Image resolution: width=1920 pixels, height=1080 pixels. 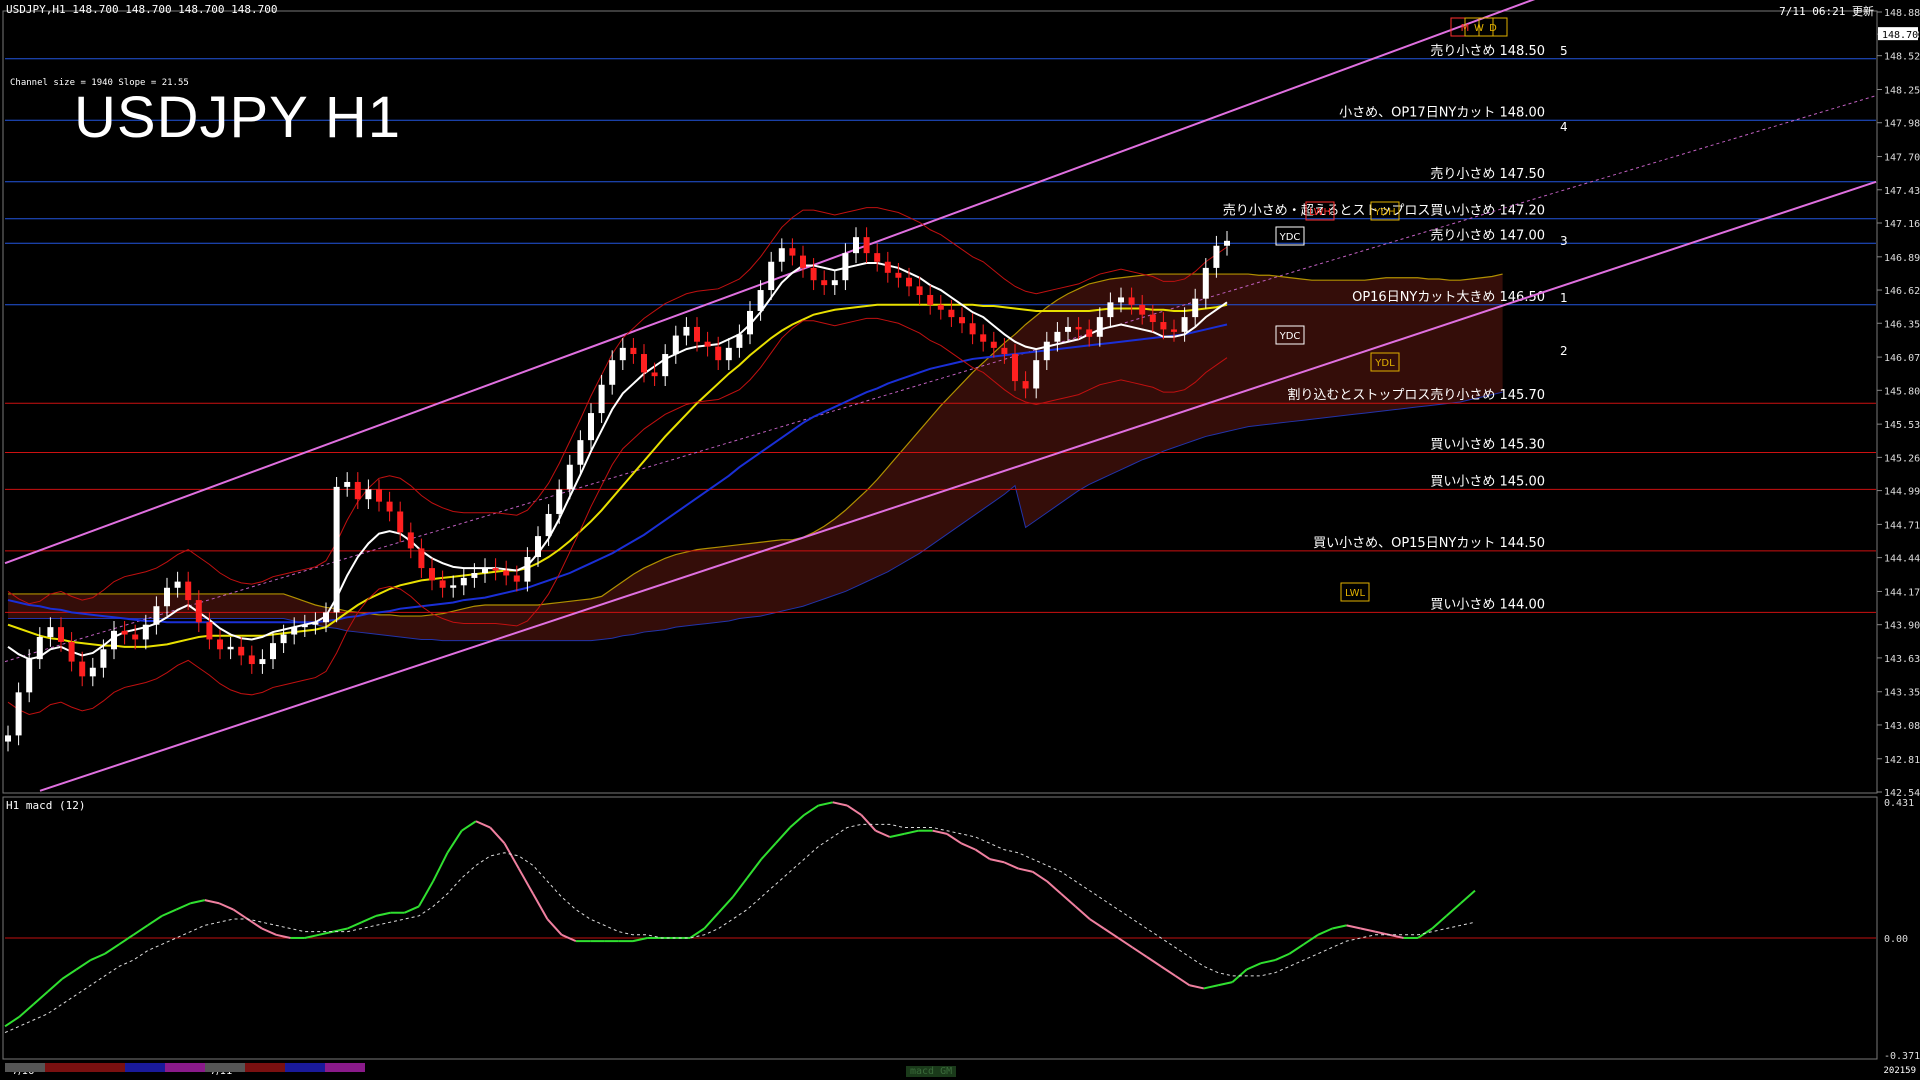 I want to click on level-label: 小さめ、OP17日NYカット 148.00, so click(x=1442, y=112).